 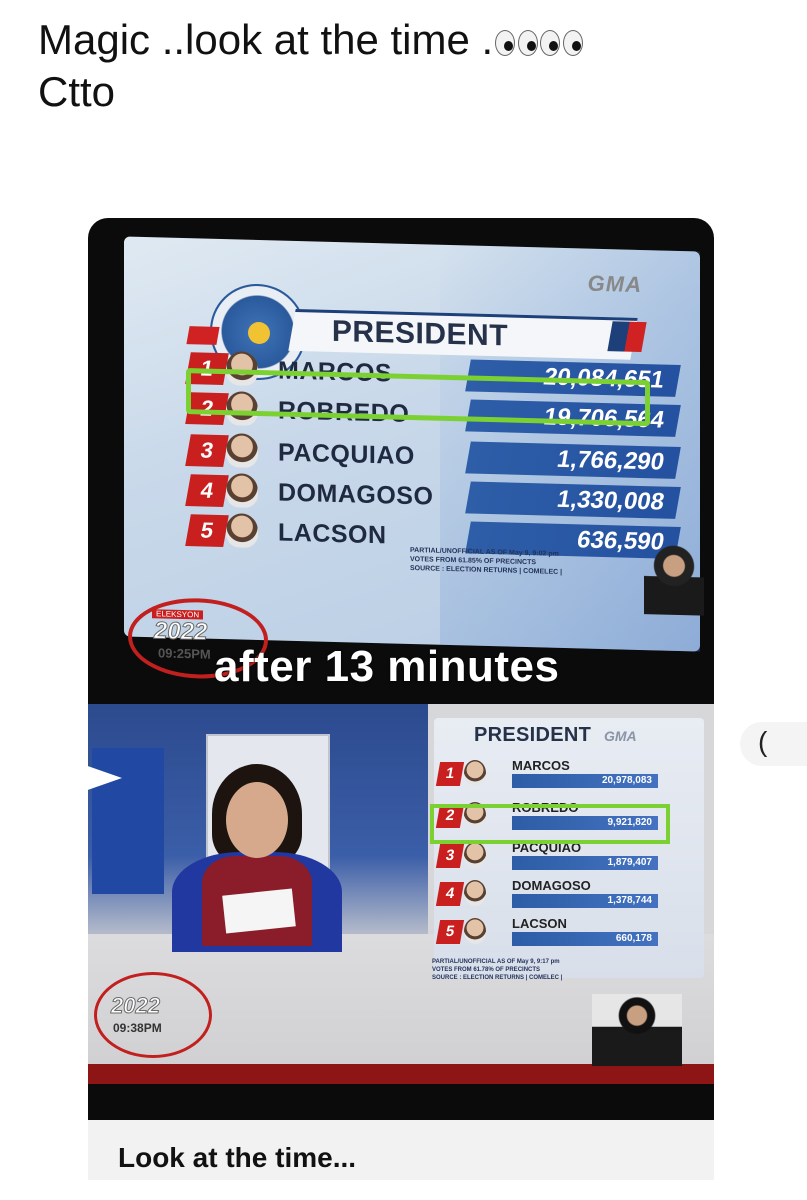 What do you see at coordinates (128, 821) in the screenshot?
I see `studio-panel` at bounding box center [128, 821].